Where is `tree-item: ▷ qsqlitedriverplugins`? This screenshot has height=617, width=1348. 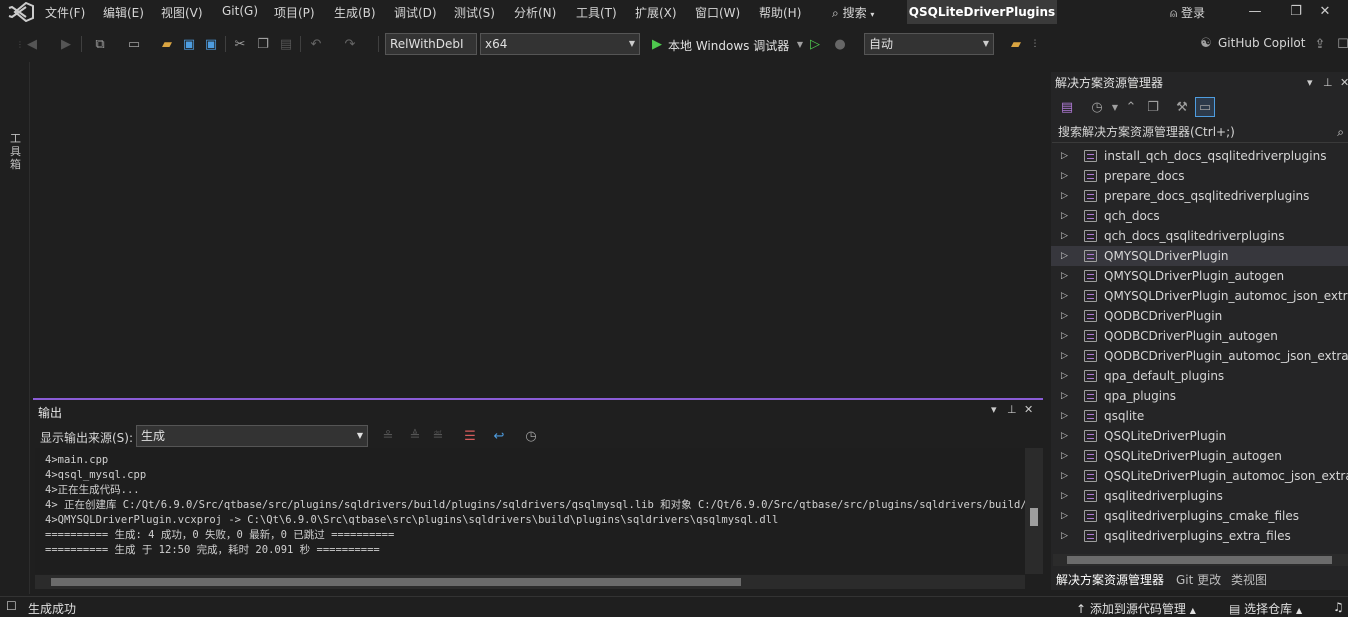 tree-item: ▷ qsqlitedriverplugins is located at coordinates (1199, 496).